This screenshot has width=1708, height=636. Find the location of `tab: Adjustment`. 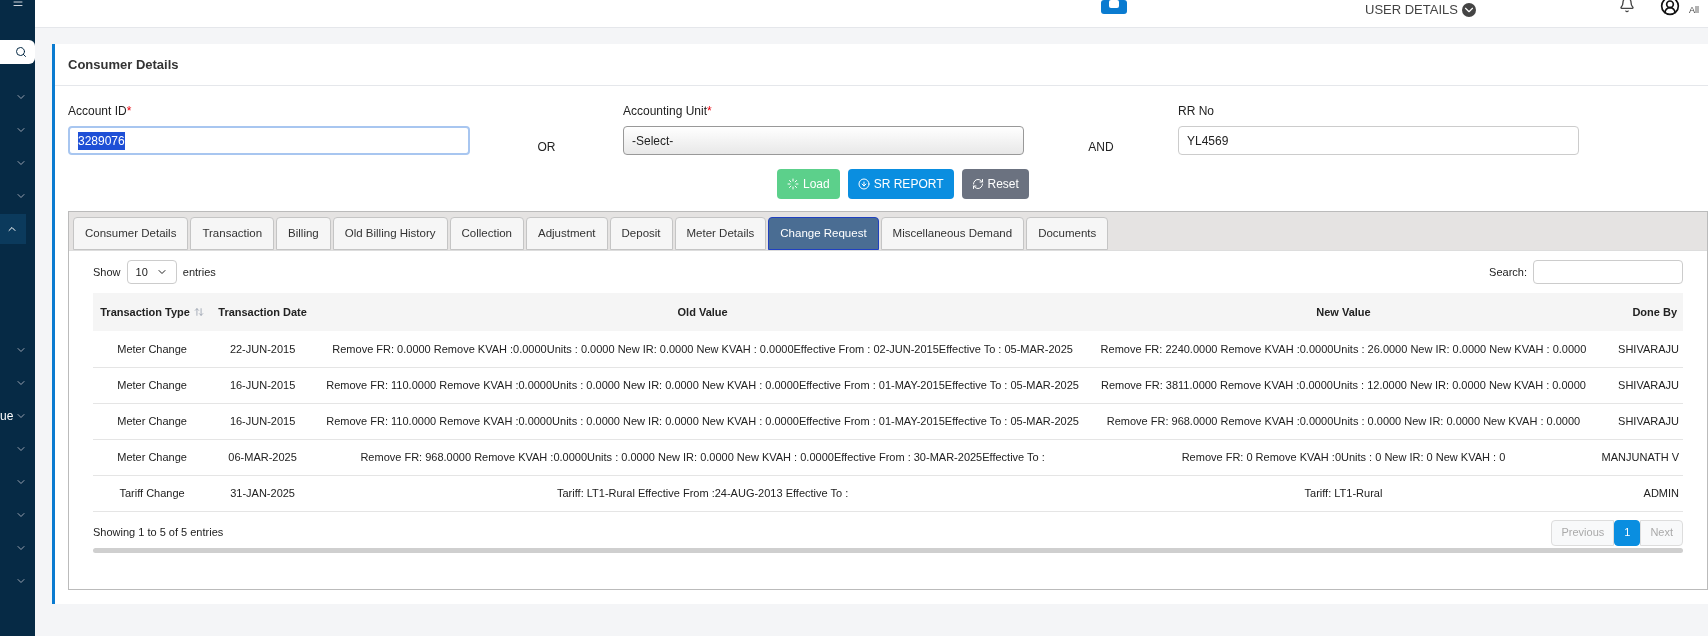

tab: Adjustment is located at coordinates (567, 233).